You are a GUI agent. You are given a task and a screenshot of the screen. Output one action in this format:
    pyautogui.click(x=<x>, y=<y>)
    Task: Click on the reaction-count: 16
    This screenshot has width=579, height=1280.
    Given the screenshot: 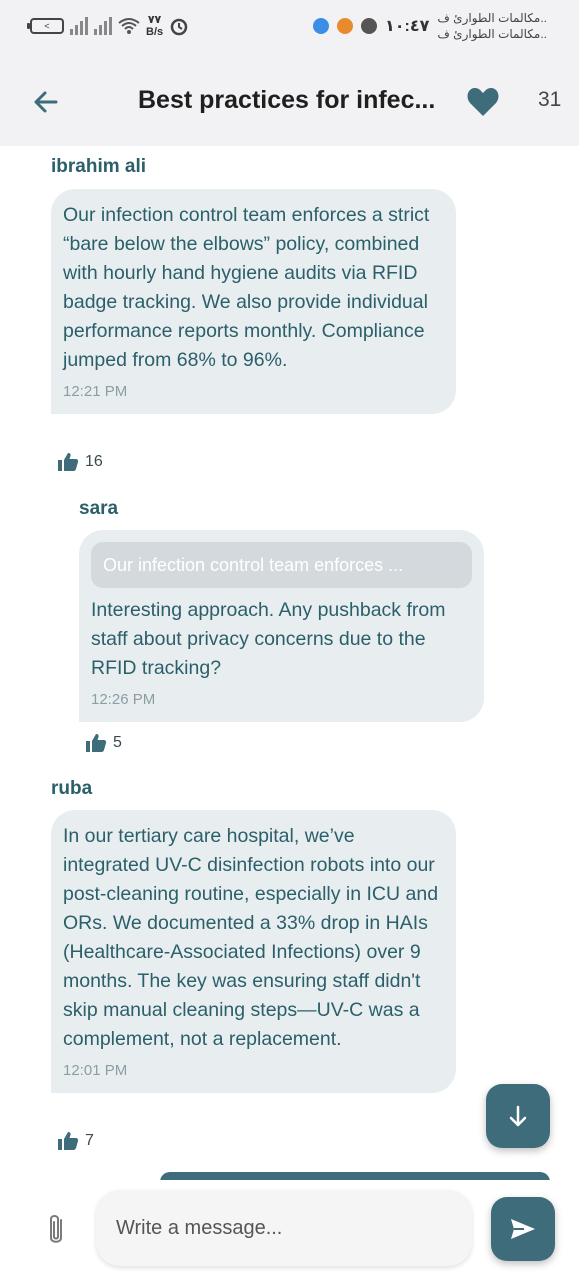 What is the action you would take?
    pyautogui.click(x=94, y=461)
    